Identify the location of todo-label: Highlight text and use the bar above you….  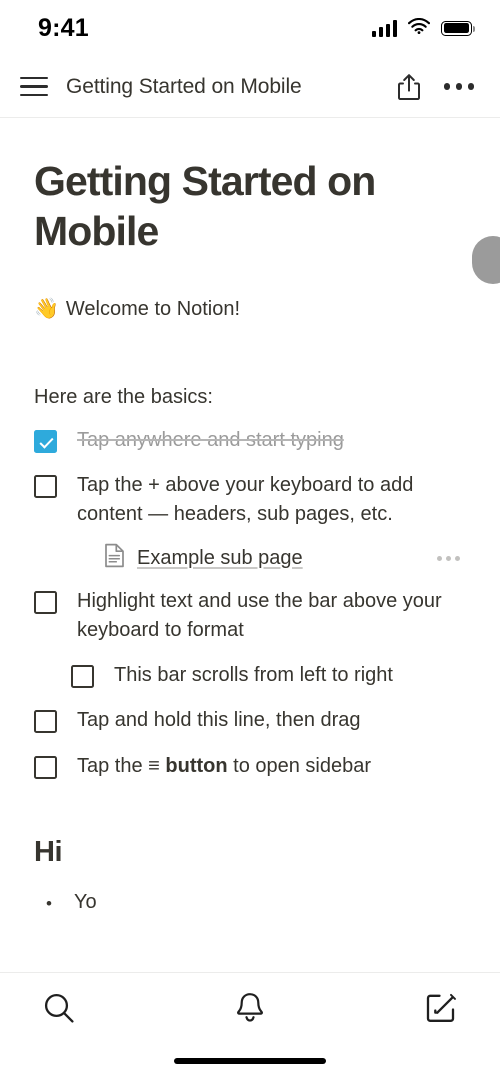
(259, 615).